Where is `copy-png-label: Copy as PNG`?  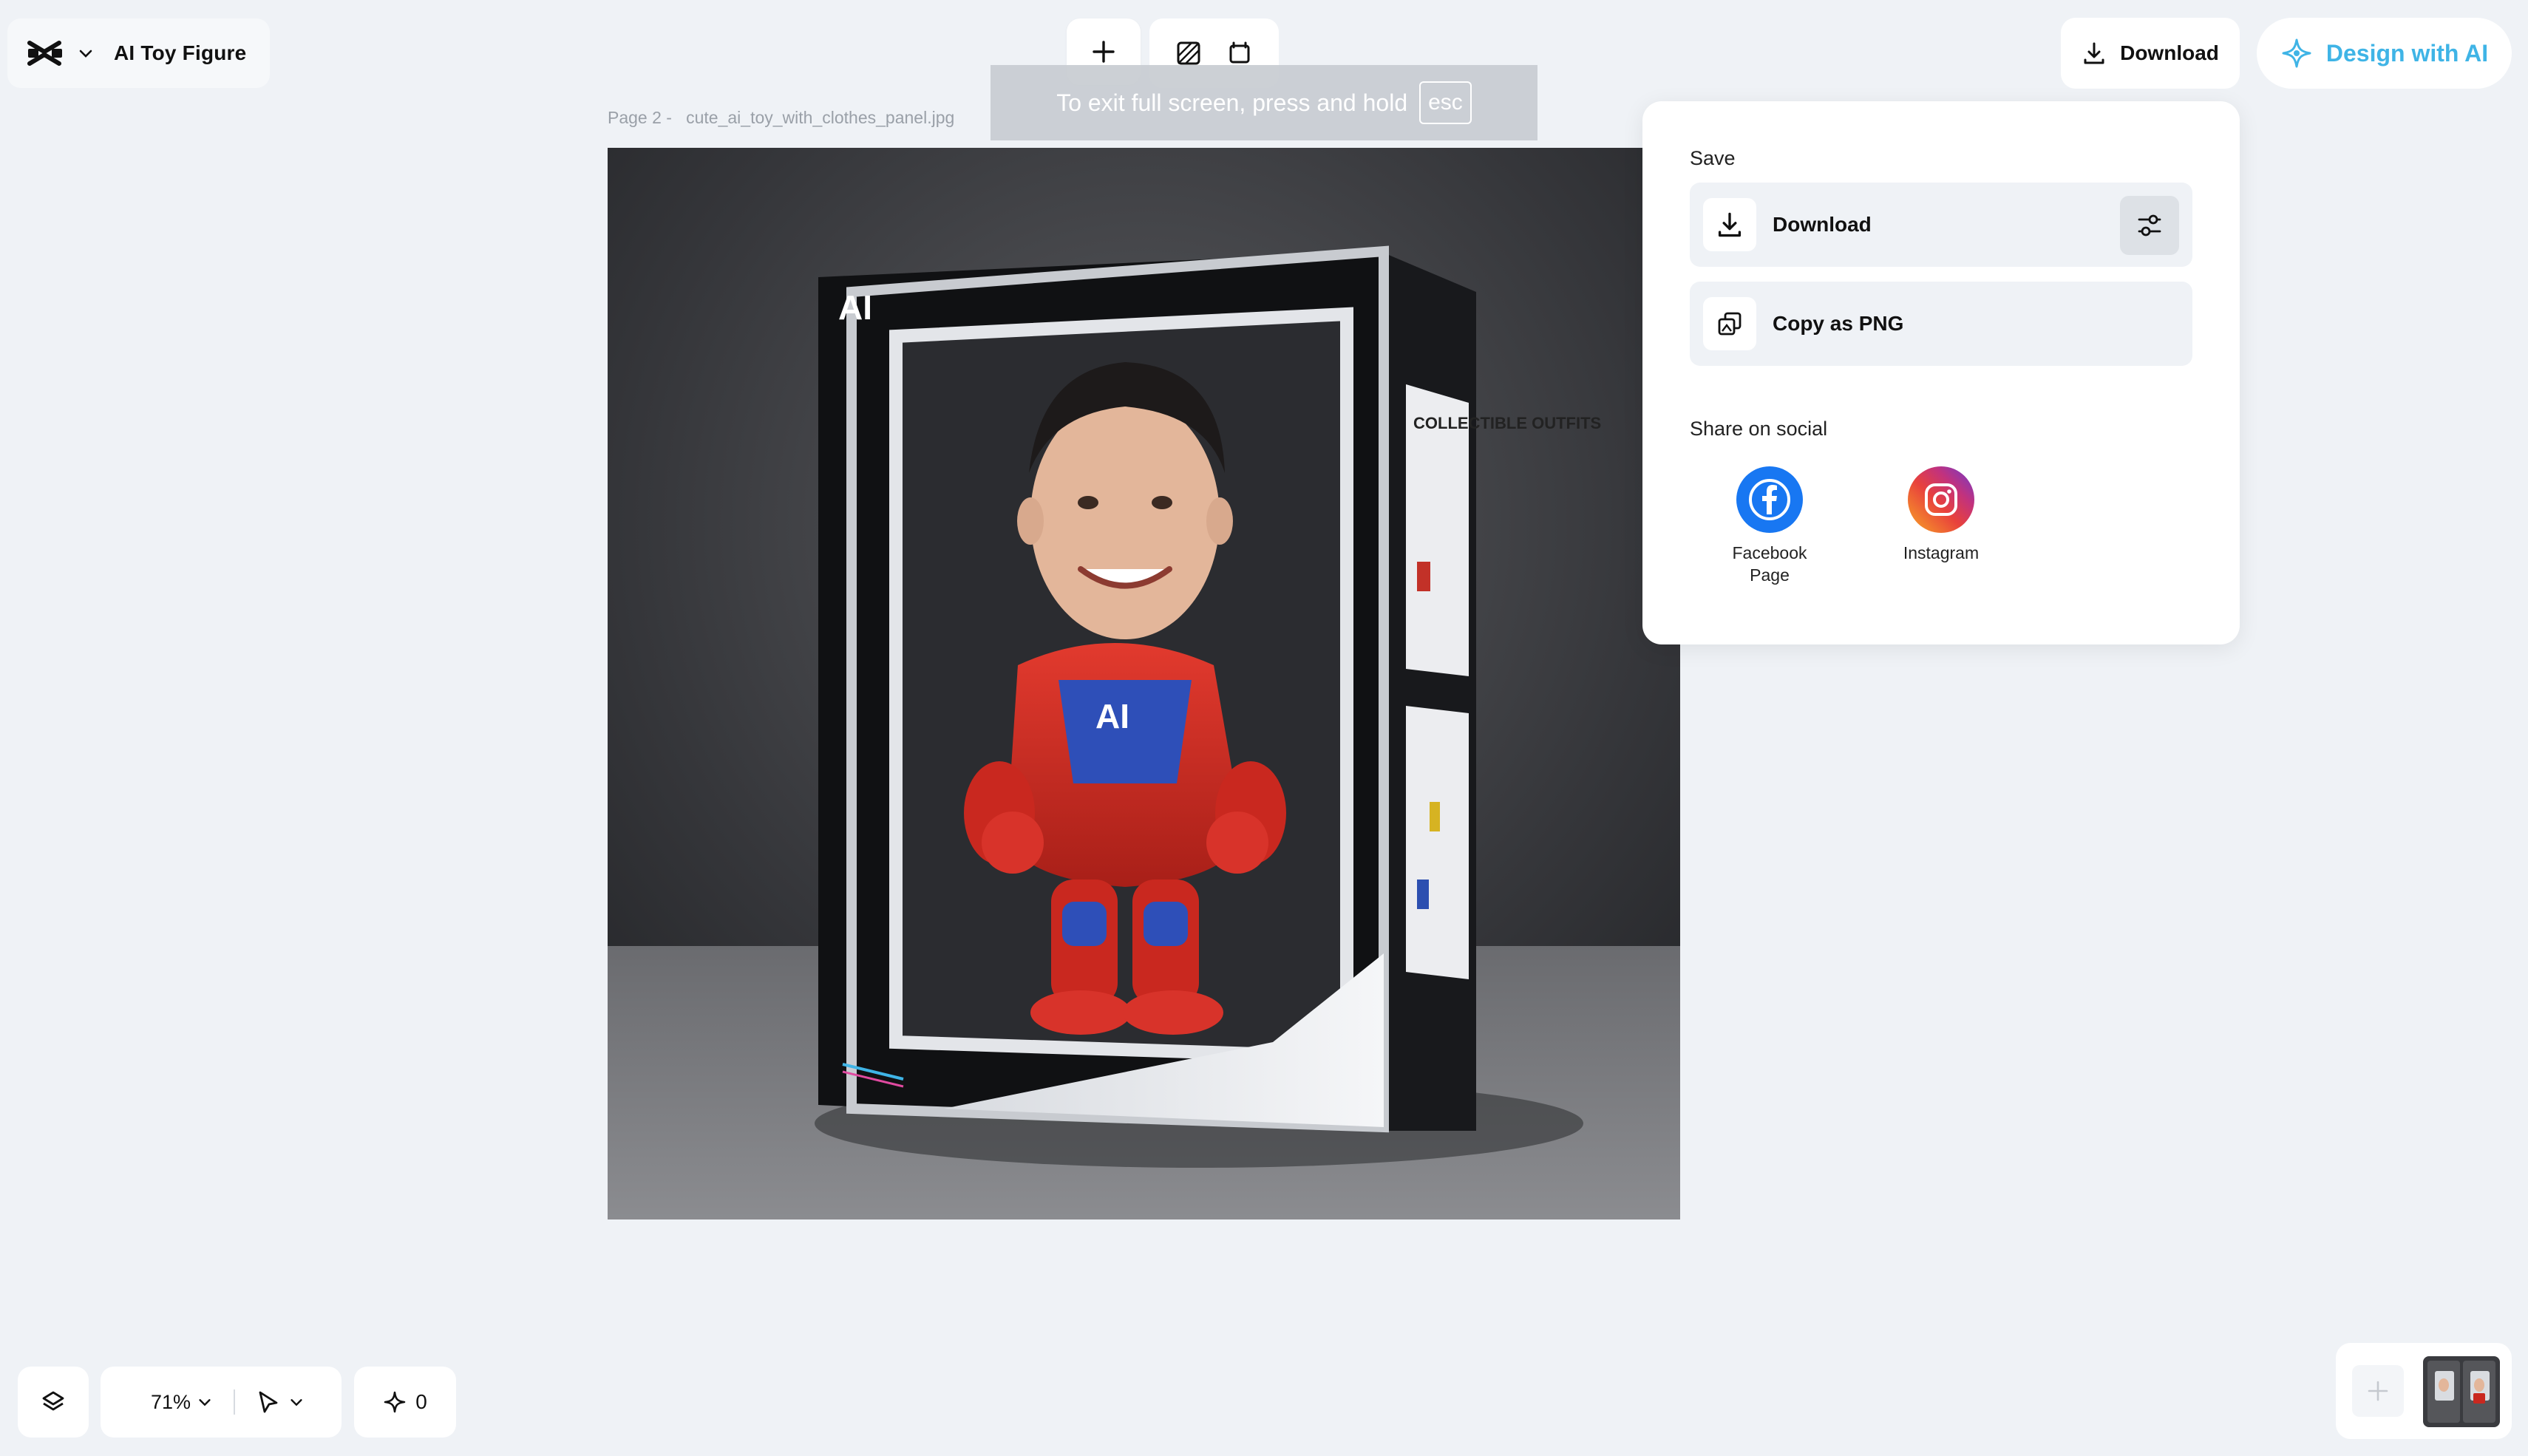 copy-png-label: Copy as PNG is located at coordinates (1839, 323).